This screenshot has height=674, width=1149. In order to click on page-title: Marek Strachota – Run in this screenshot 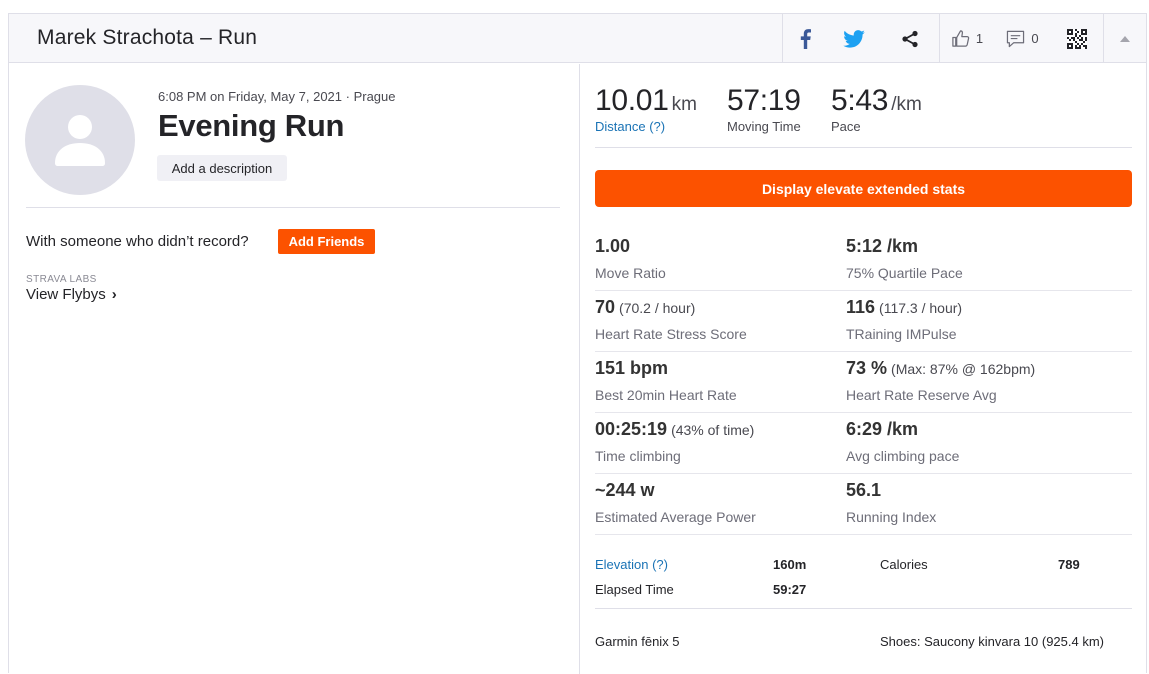, I will do `click(147, 37)`.